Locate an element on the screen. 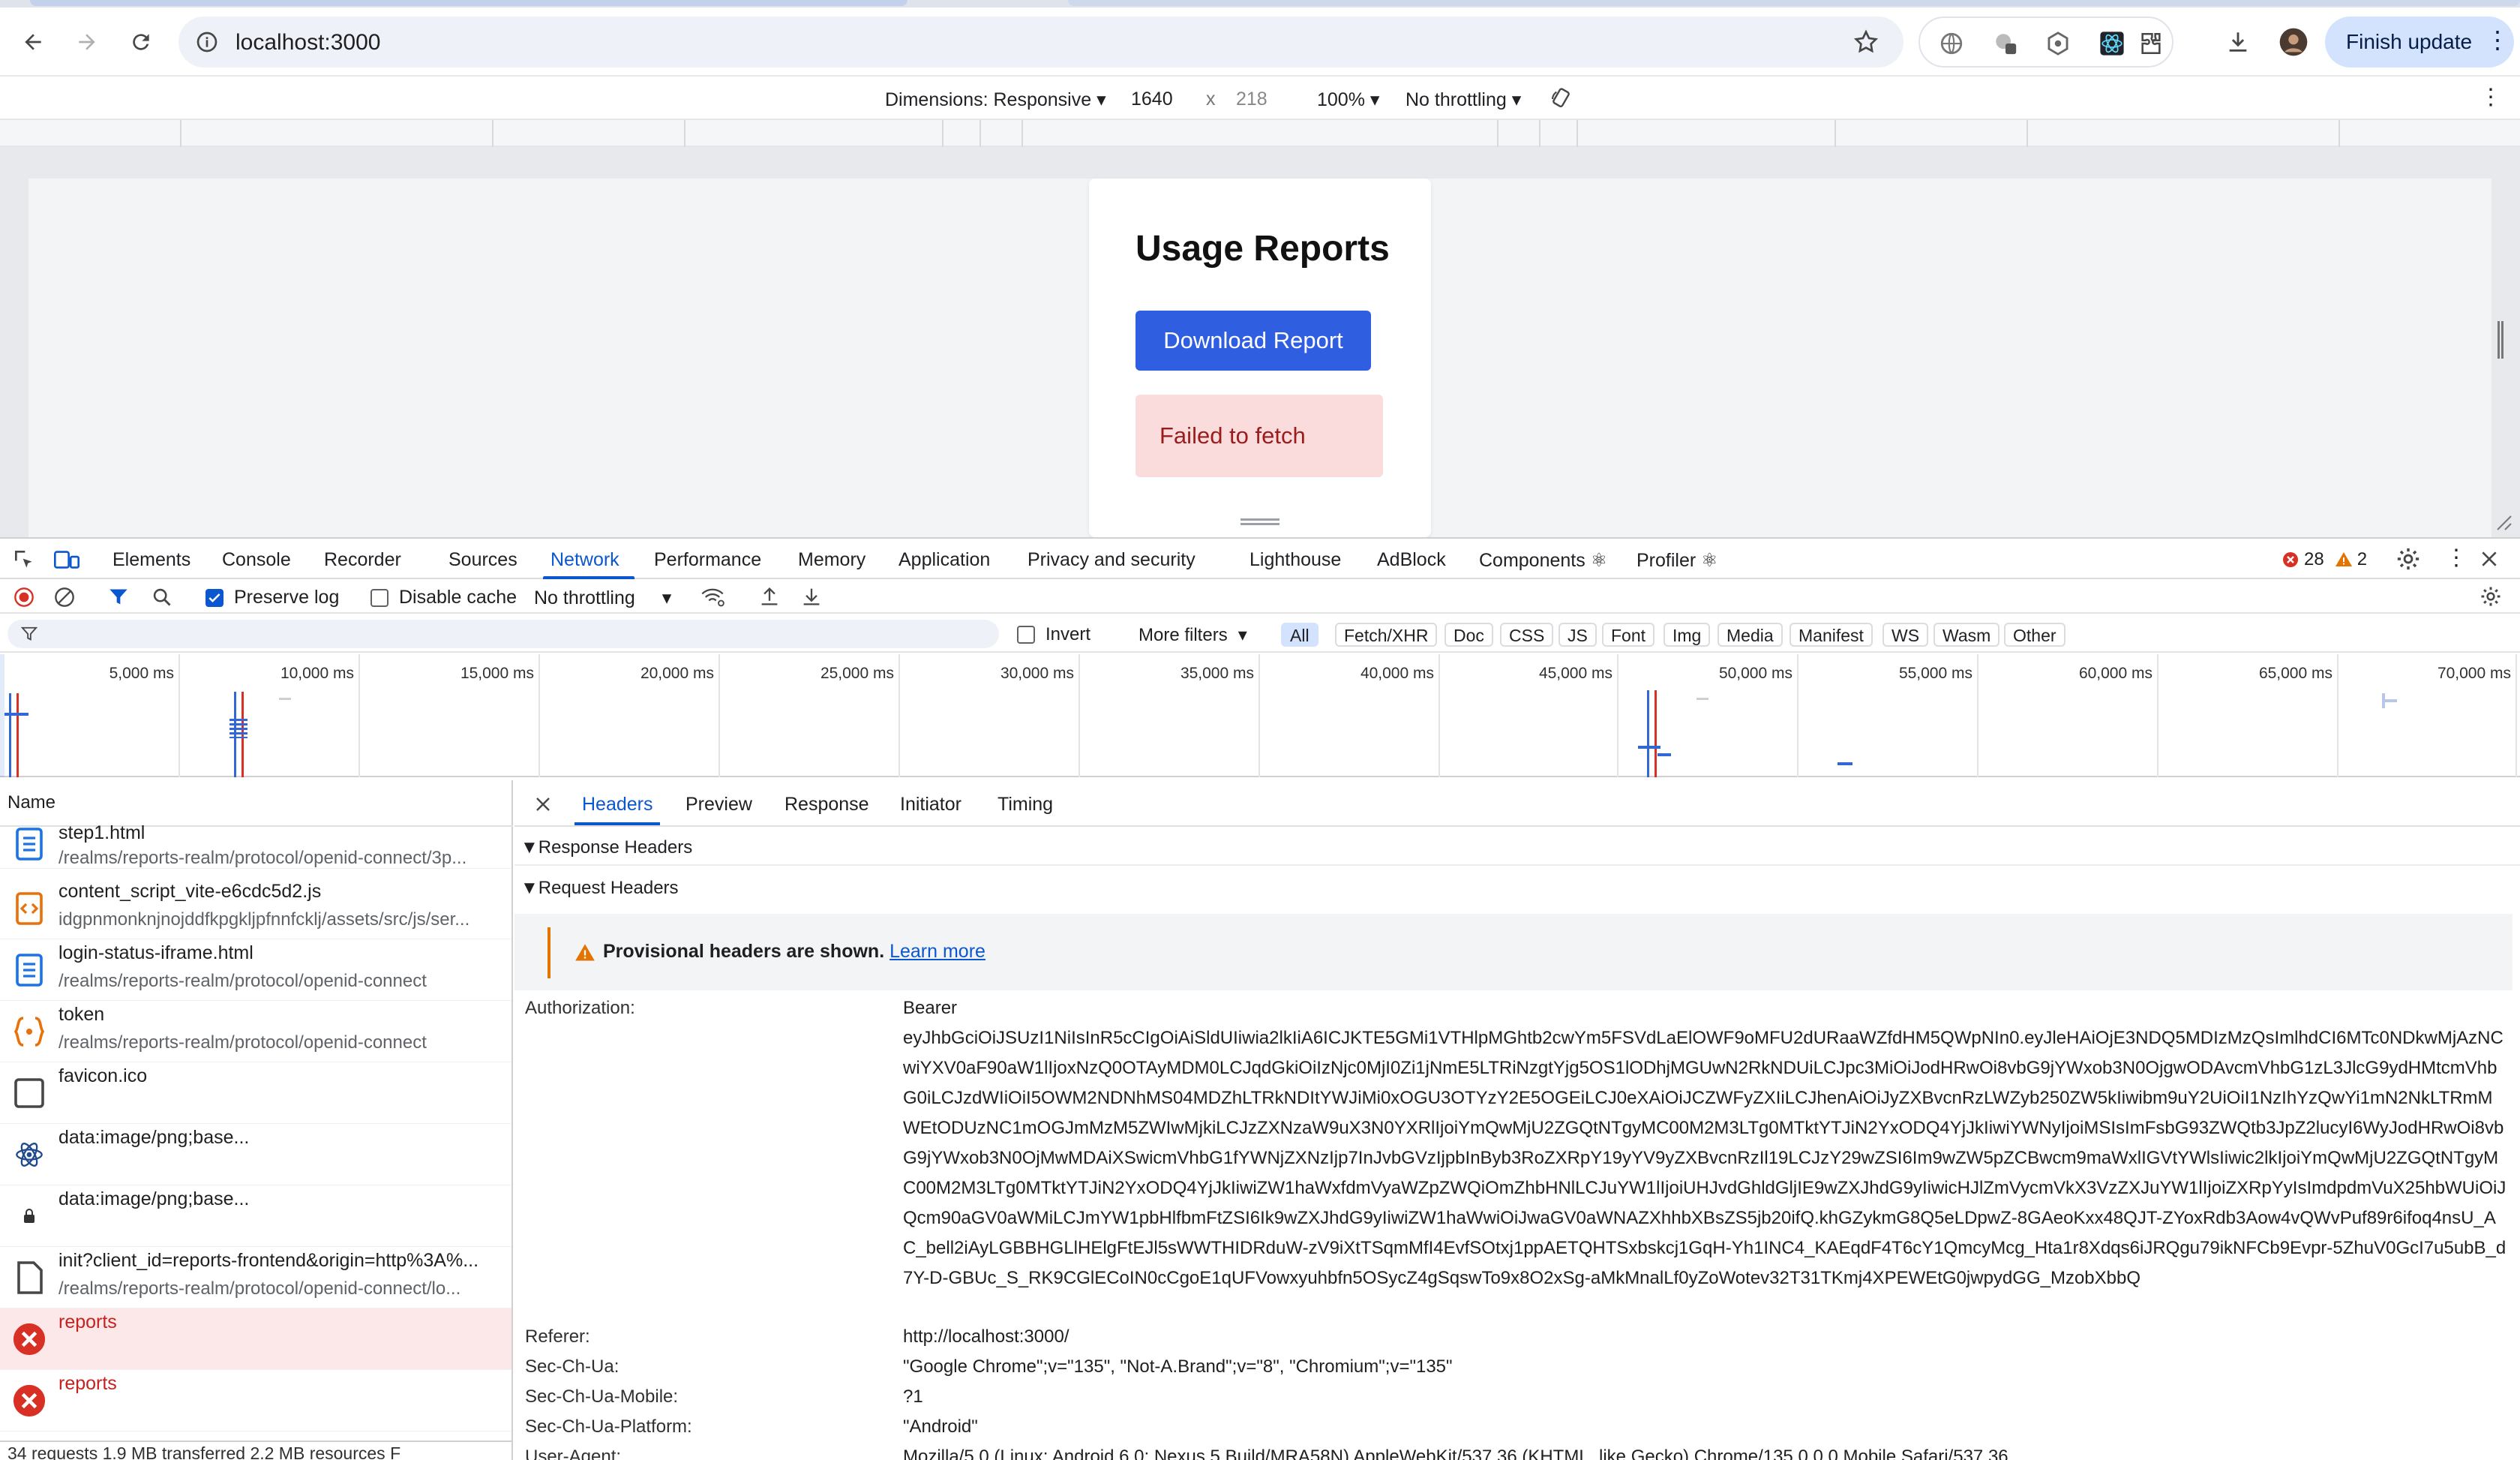 Image resolution: width=2520 pixels, height=1460 pixels. extension-react-devtools-icon is located at coordinates (2112, 43).